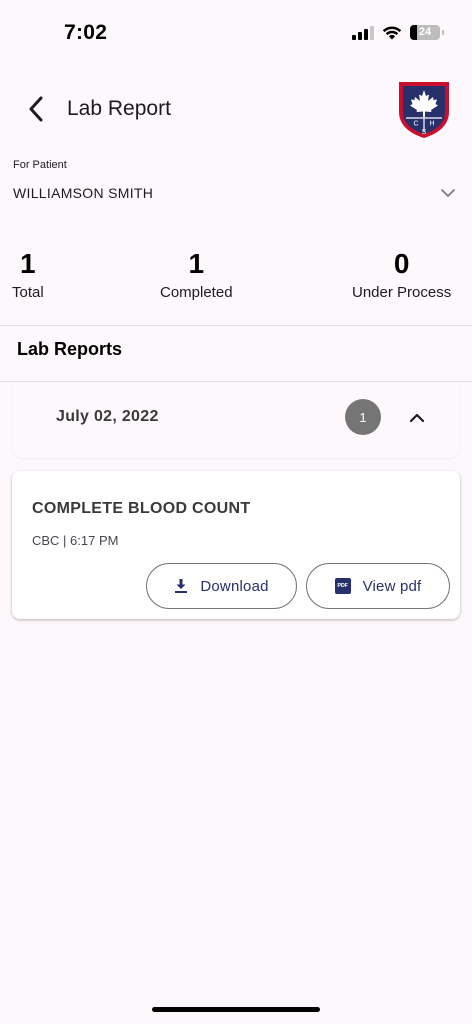  Describe the element at coordinates (392, 586) in the screenshot. I see `view-pdf-label: View pdf` at that location.